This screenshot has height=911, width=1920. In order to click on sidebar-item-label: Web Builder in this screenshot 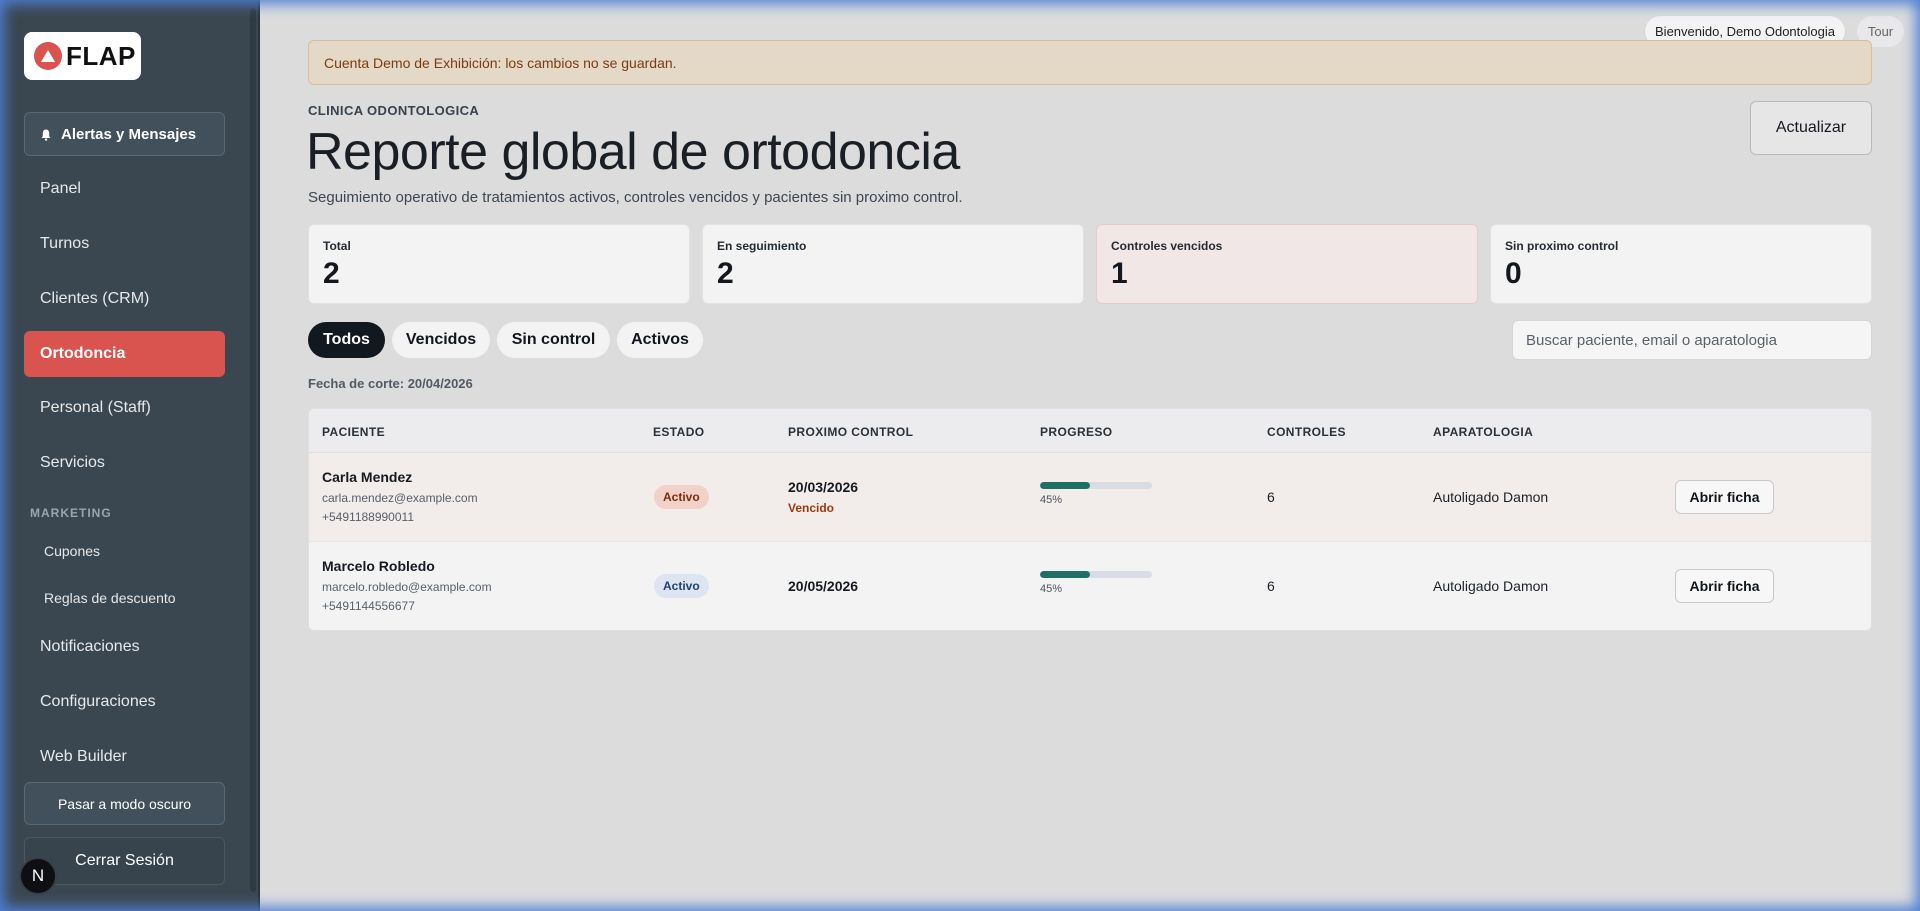, I will do `click(83, 756)`.